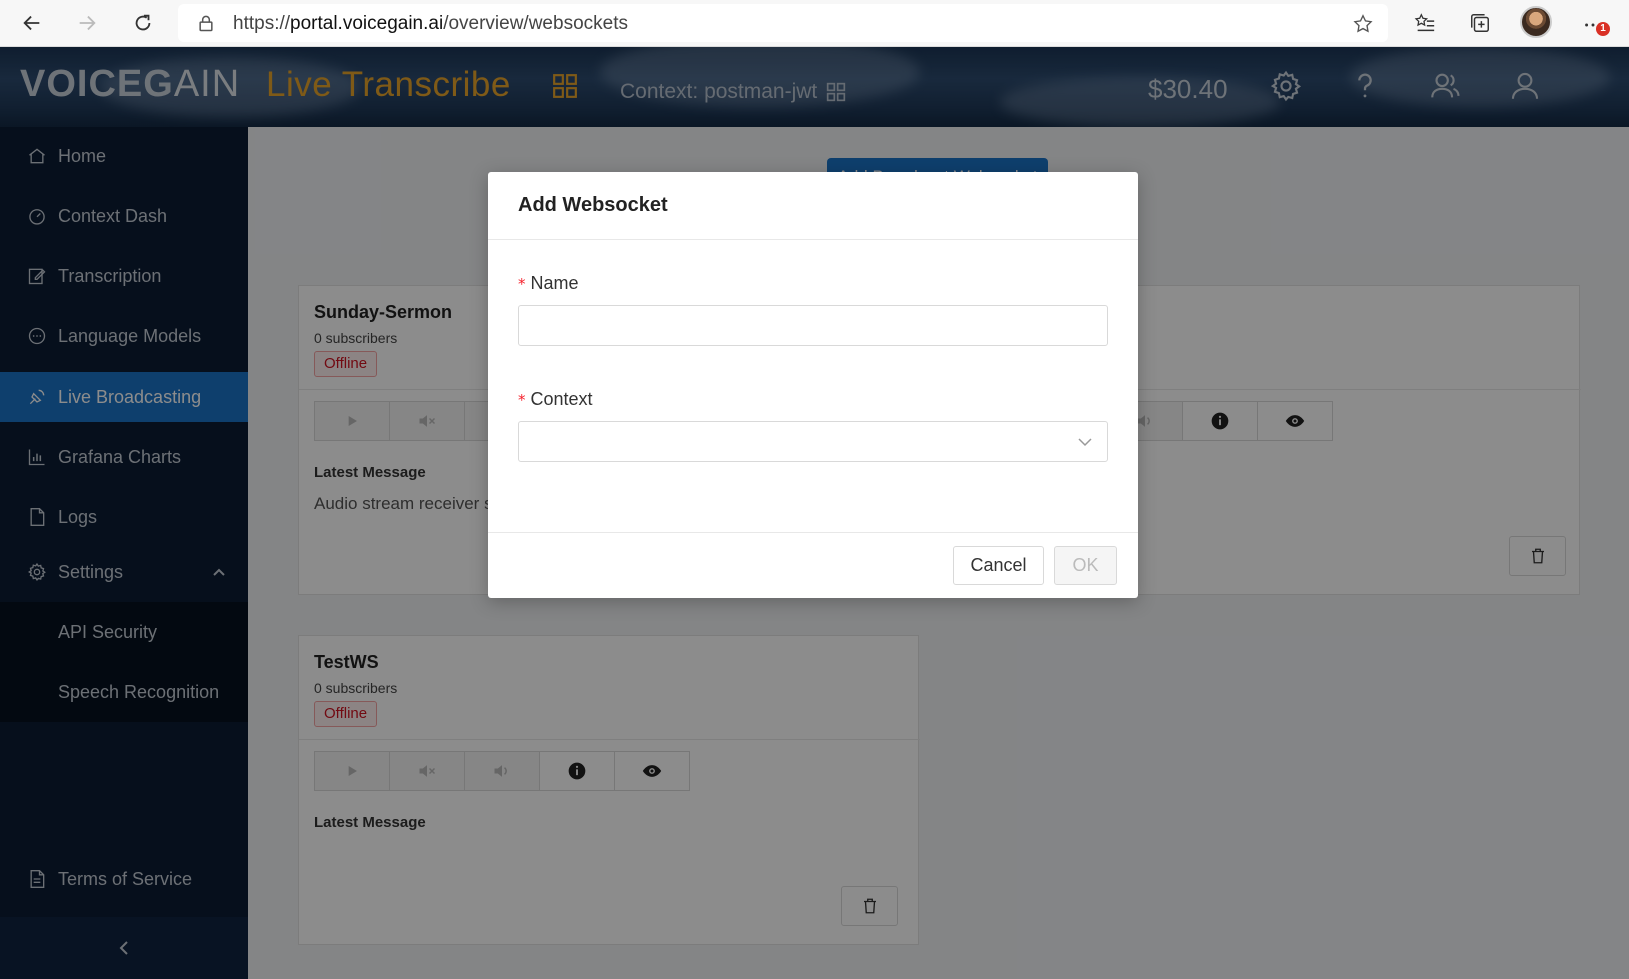 This screenshot has width=1629, height=979. I want to click on arrow-right-icon, so click(87, 23).